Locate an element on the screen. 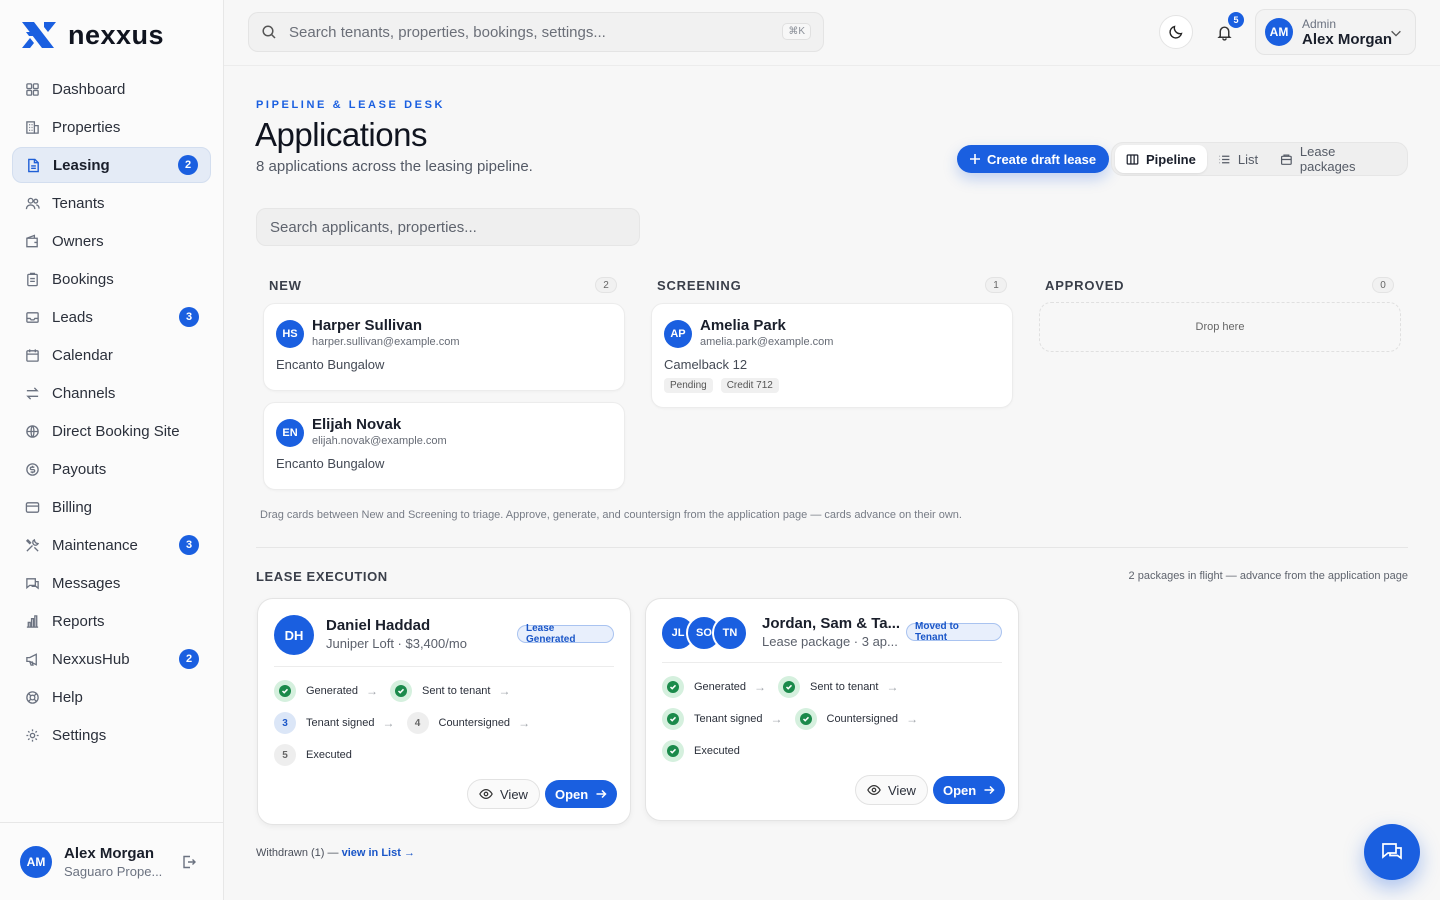  status-badge: Moved to Tenant is located at coordinates (954, 632).